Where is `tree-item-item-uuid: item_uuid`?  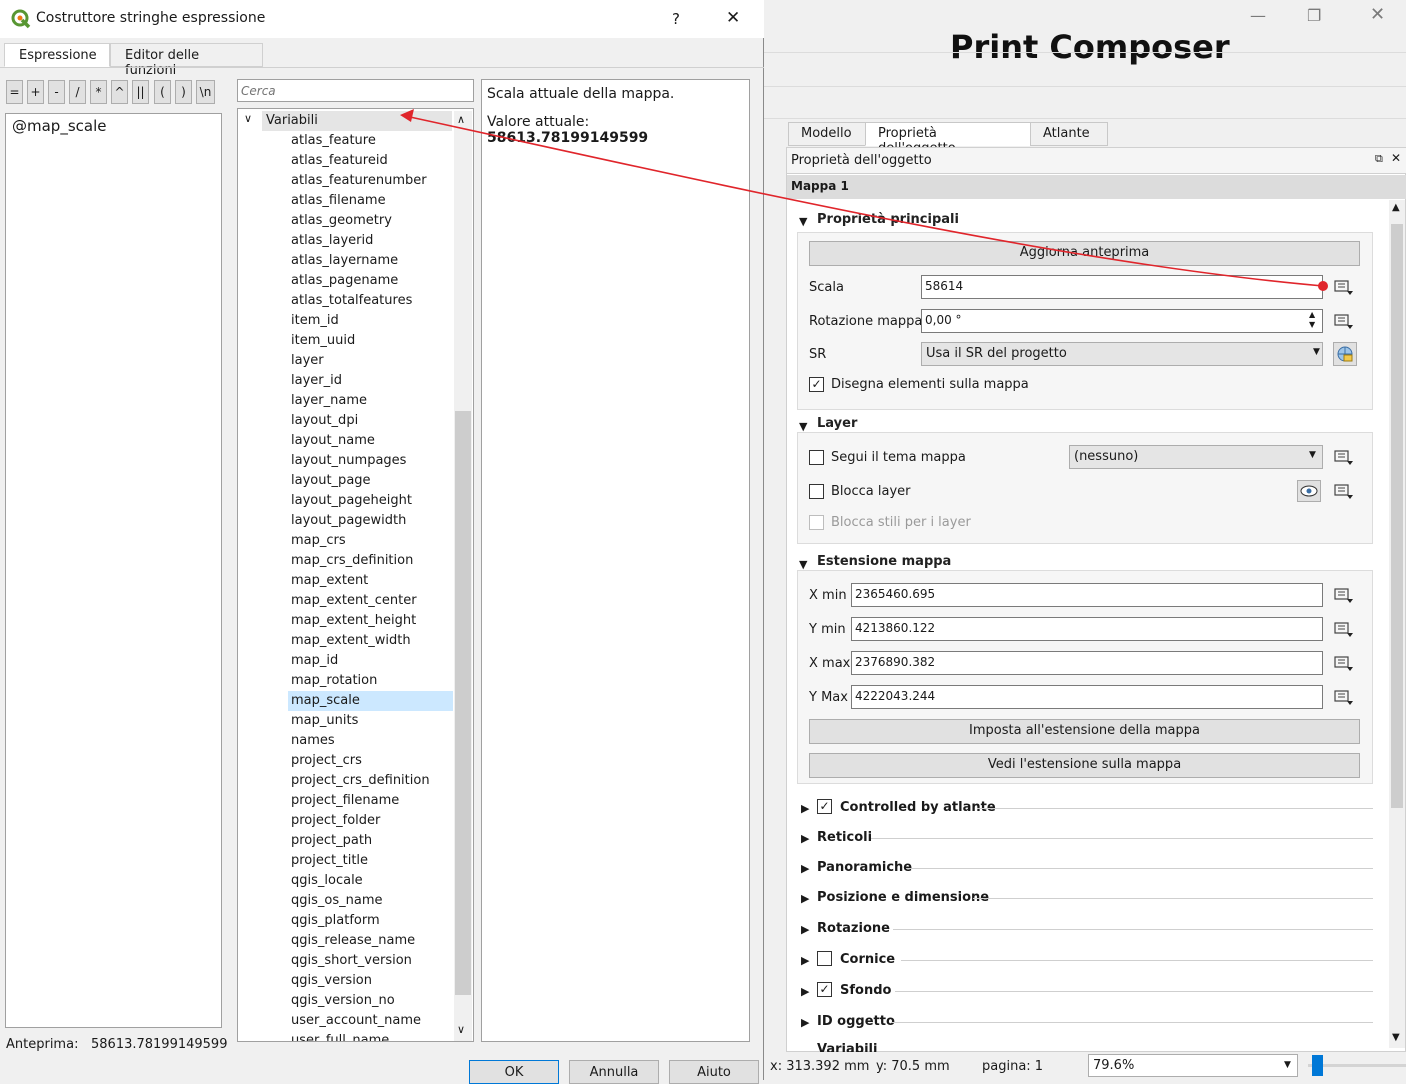
tree-item-item-uuid: item_uuid is located at coordinates (323, 340).